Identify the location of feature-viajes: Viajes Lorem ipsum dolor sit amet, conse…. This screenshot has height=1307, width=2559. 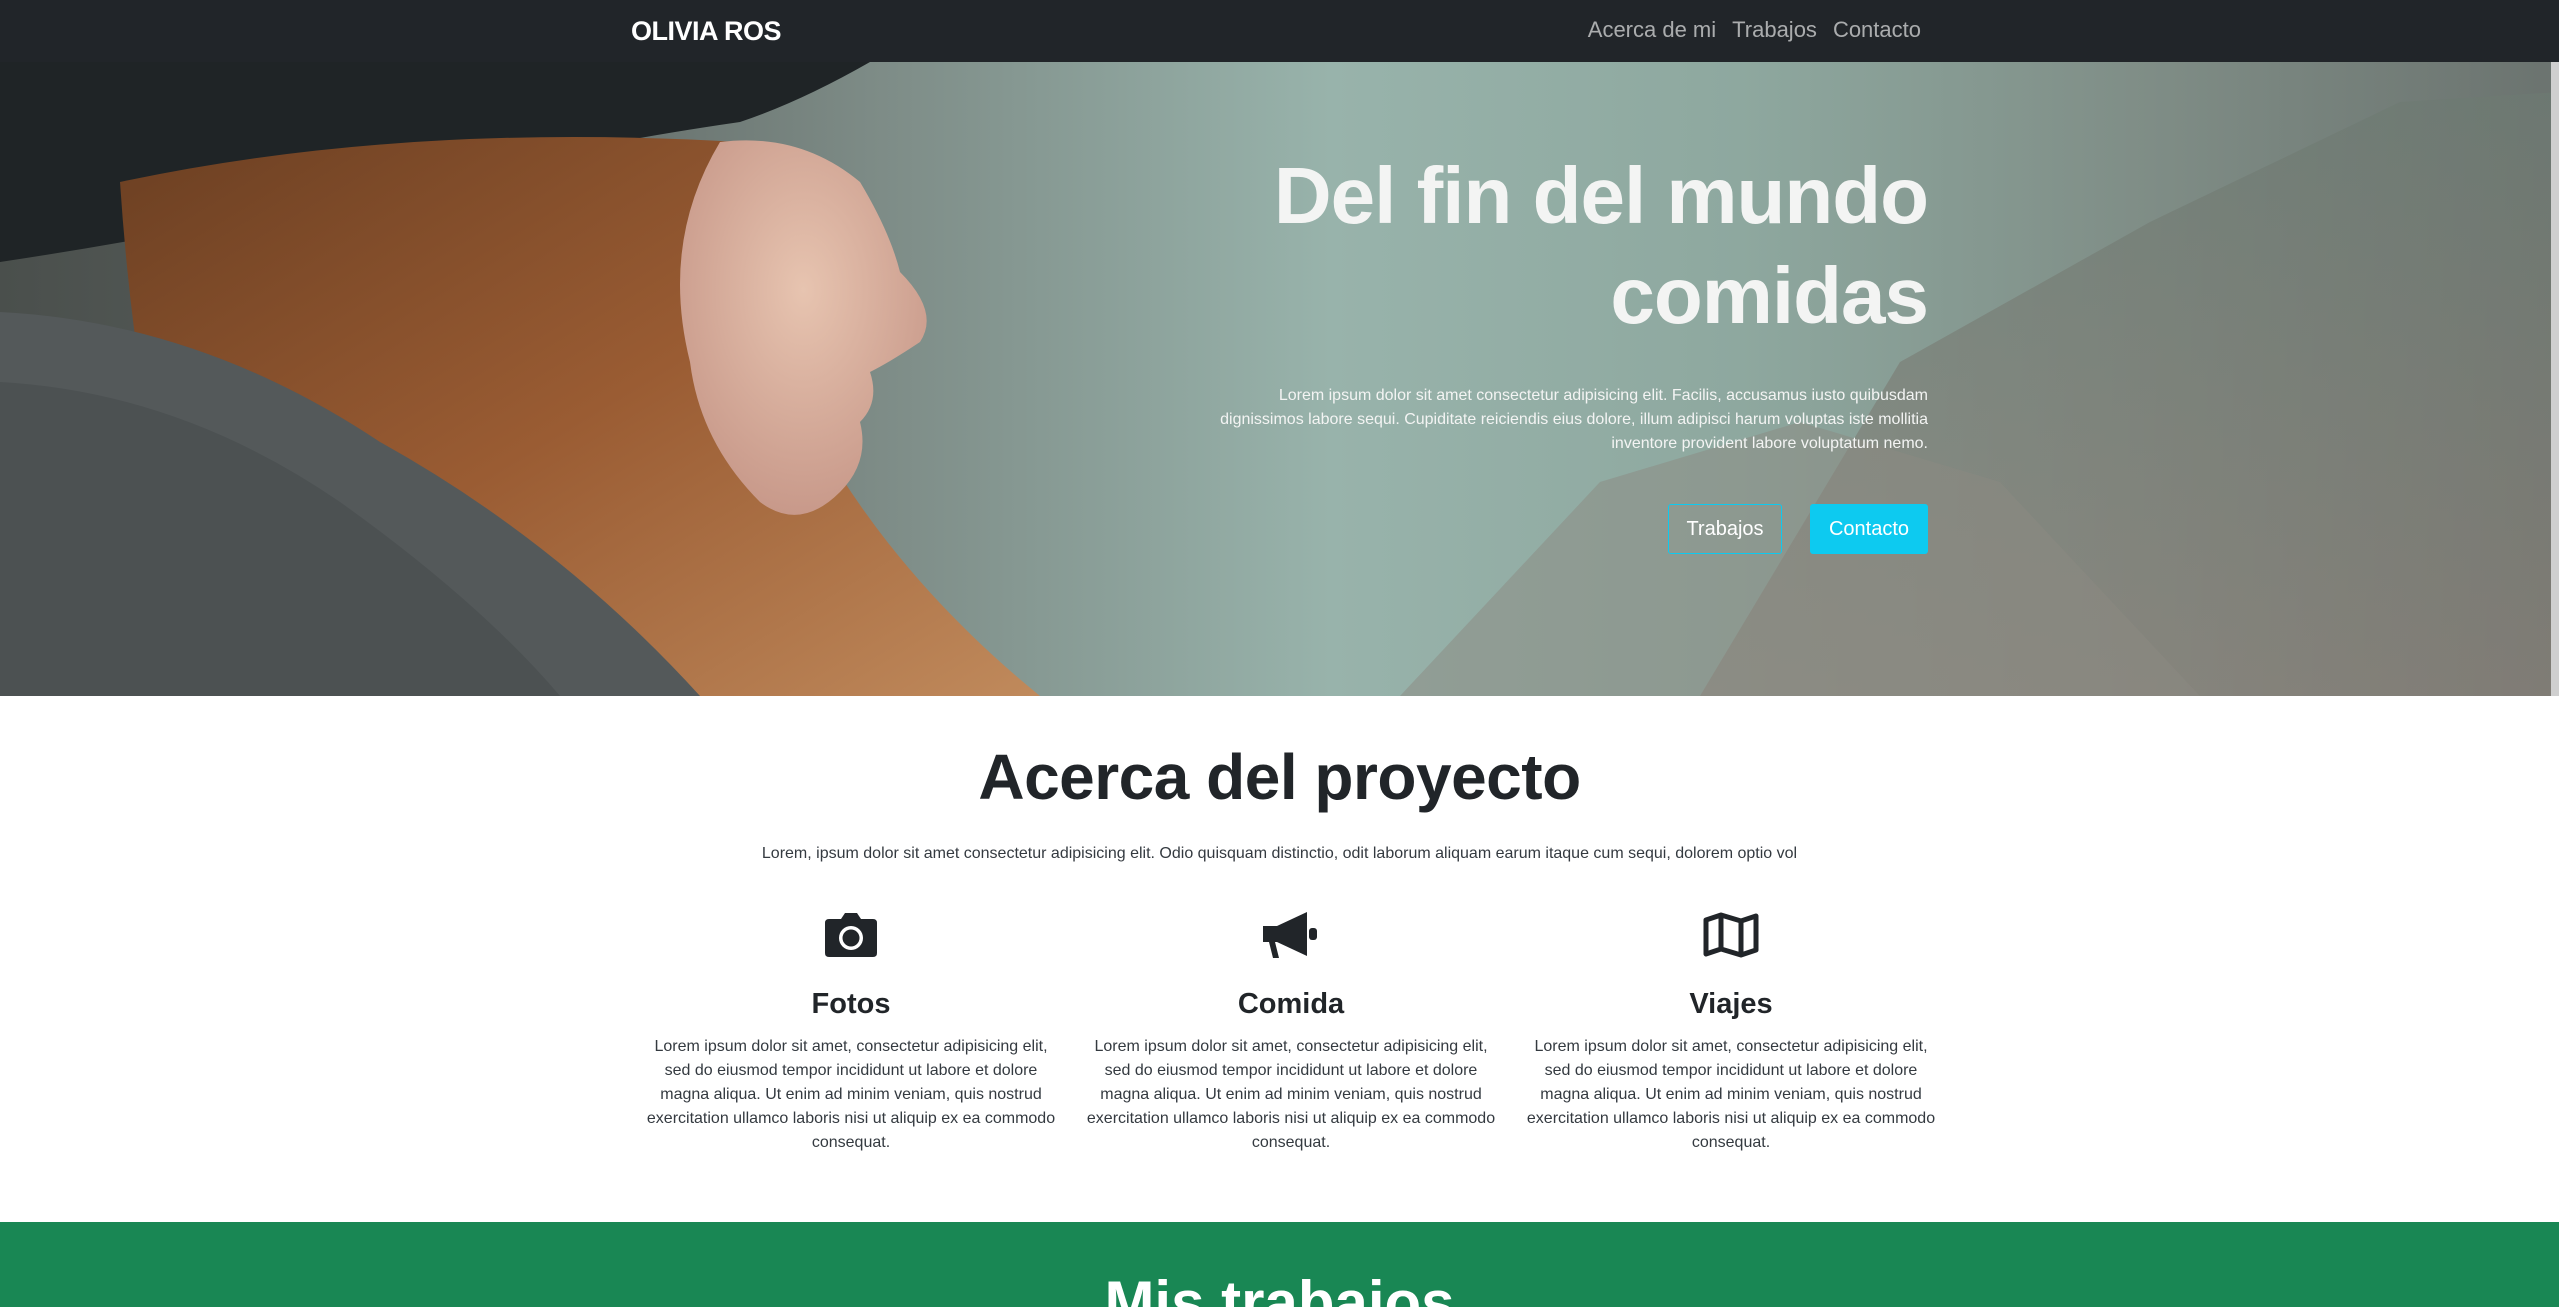
(1731, 1027).